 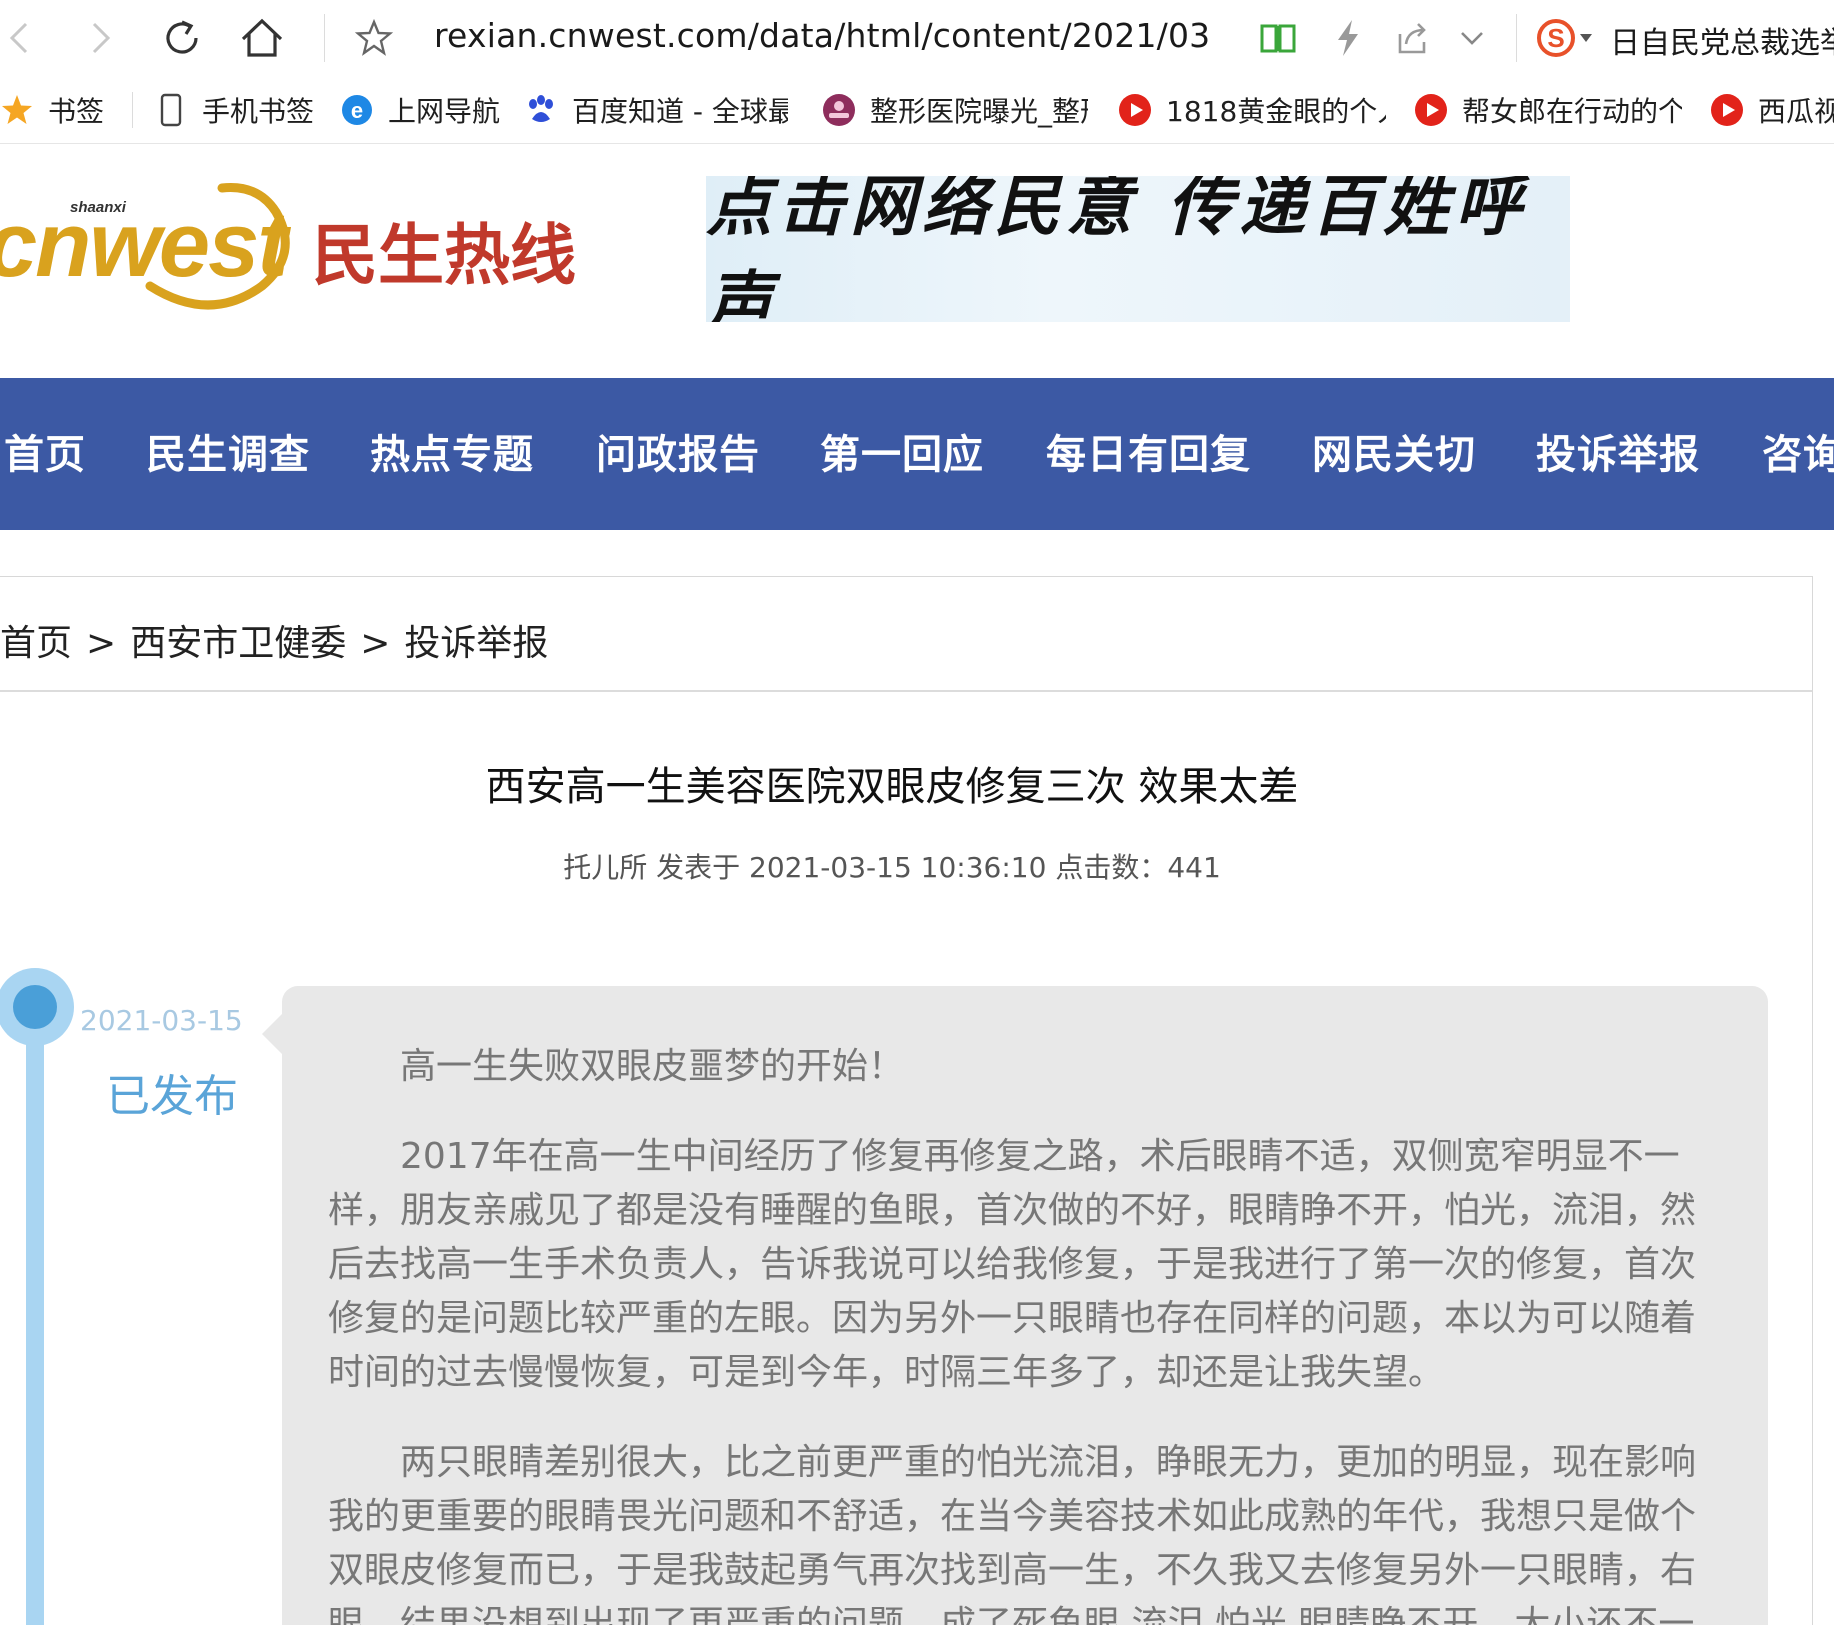 What do you see at coordinates (420, 110) in the screenshot?
I see `bookmark-item: e 上网导航` at bounding box center [420, 110].